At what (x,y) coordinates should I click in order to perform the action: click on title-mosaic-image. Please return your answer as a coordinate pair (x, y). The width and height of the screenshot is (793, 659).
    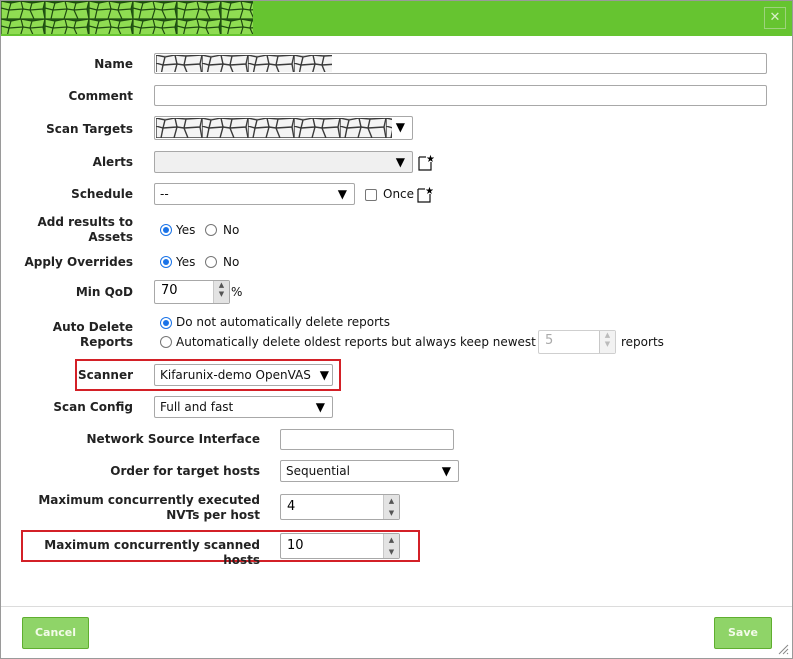
    Looking at the image, I should click on (127, 17).